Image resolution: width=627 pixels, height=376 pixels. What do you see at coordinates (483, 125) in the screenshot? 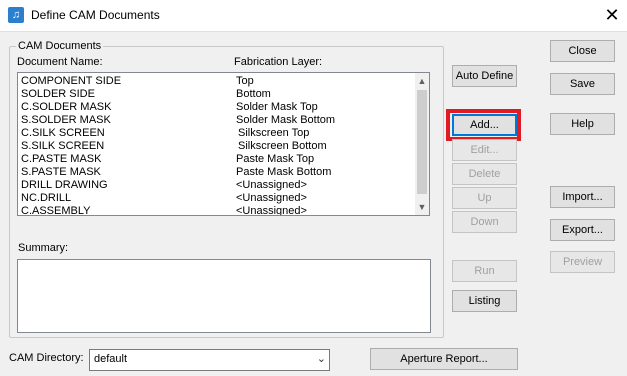
I see `highlight-annotation` at bounding box center [483, 125].